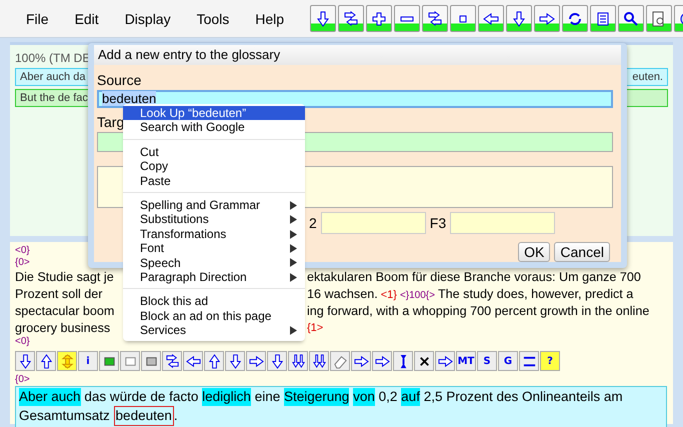 This screenshot has height=427, width=683. Describe the element at coordinates (313, 223) in the screenshot. I see `field-label: 2` at that location.